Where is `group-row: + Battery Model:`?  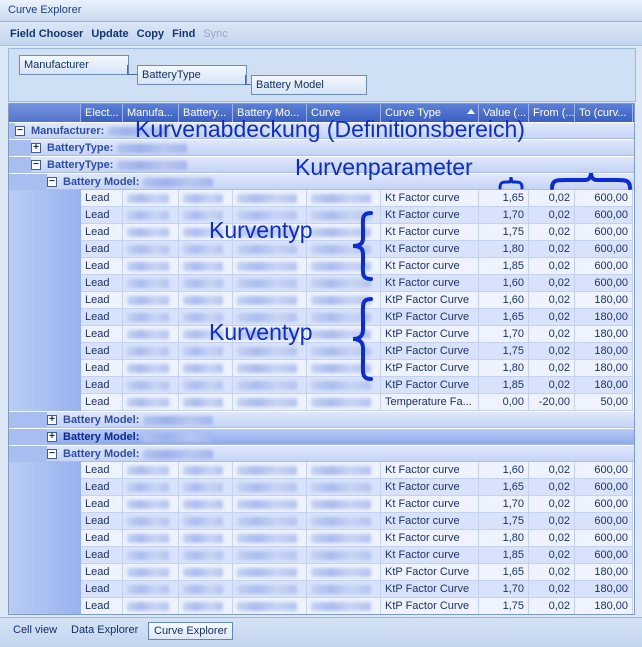
group-row: + Battery Model: is located at coordinates (321, 420).